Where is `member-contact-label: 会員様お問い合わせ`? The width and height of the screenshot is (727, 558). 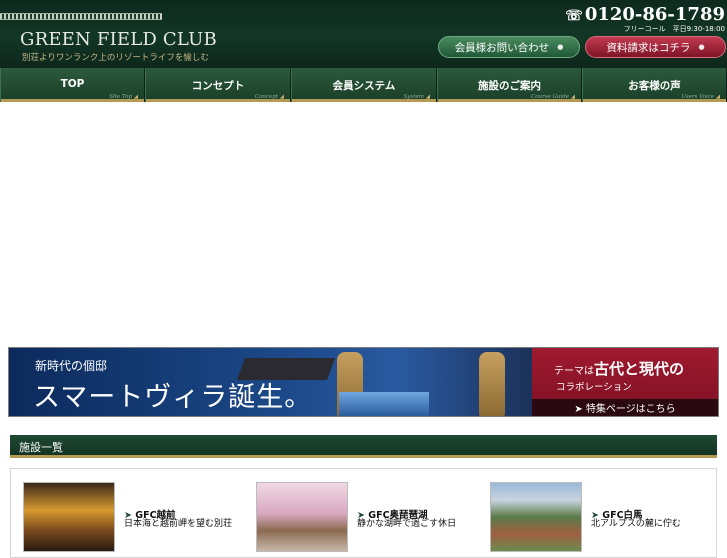 member-contact-label: 会員様お問い合わせ is located at coordinates (502, 47).